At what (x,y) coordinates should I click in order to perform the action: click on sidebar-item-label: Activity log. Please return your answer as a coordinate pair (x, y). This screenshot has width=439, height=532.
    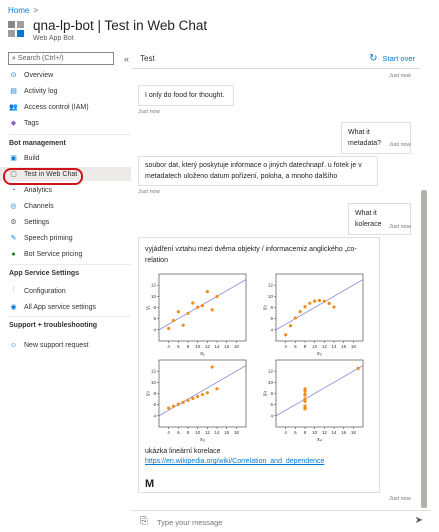
    Looking at the image, I should click on (41, 91).